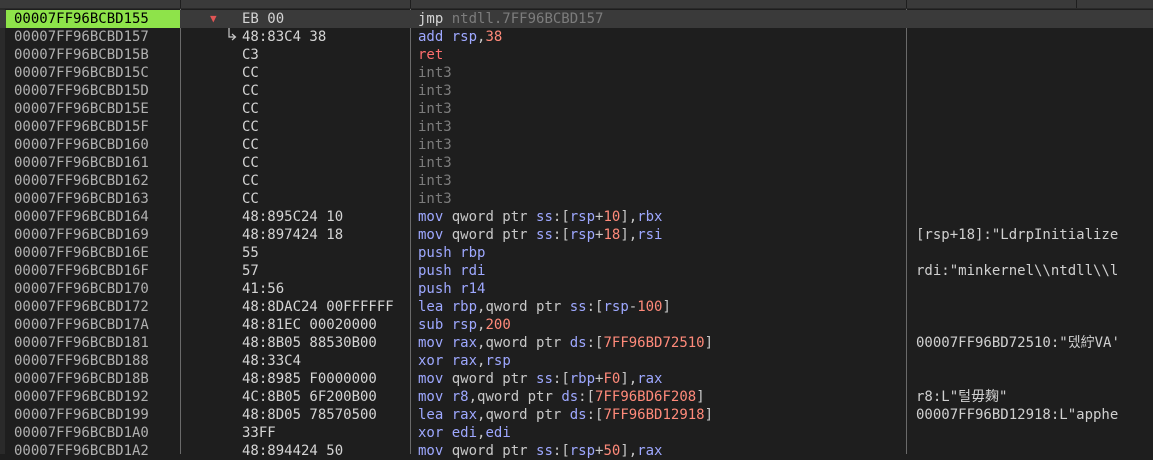  Describe the element at coordinates (93, 343) in the screenshot. I see `address-cell: 00007FF96BCBD181` at that location.